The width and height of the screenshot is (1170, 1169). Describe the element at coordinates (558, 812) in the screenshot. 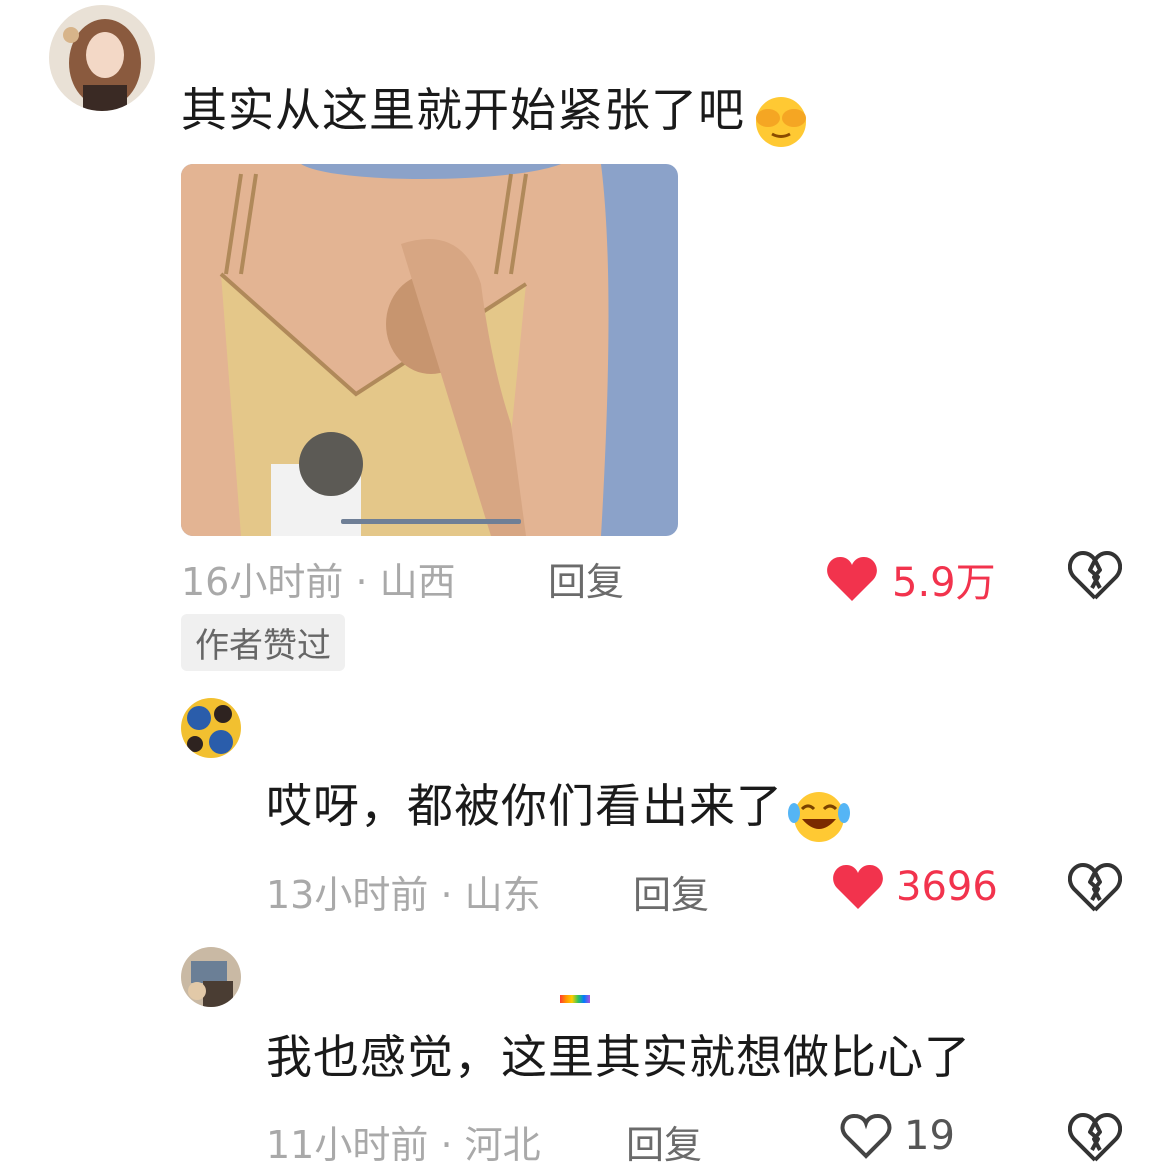

I see `comment-text-2: 哎呀，都被你们看出来了` at that location.